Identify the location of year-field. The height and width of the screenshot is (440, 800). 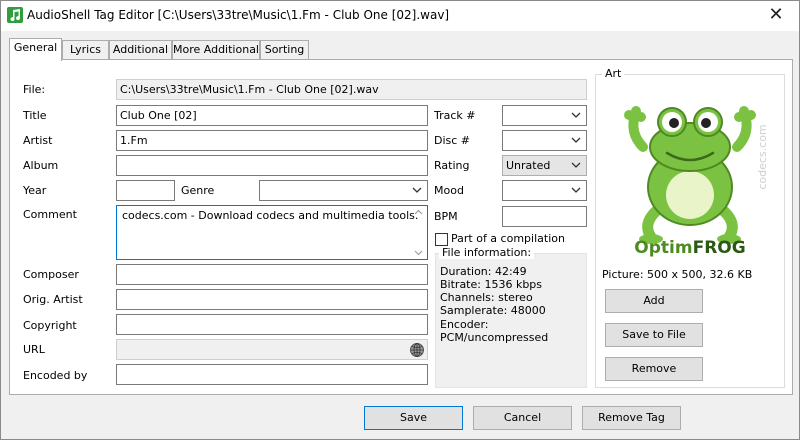
(145, 190).